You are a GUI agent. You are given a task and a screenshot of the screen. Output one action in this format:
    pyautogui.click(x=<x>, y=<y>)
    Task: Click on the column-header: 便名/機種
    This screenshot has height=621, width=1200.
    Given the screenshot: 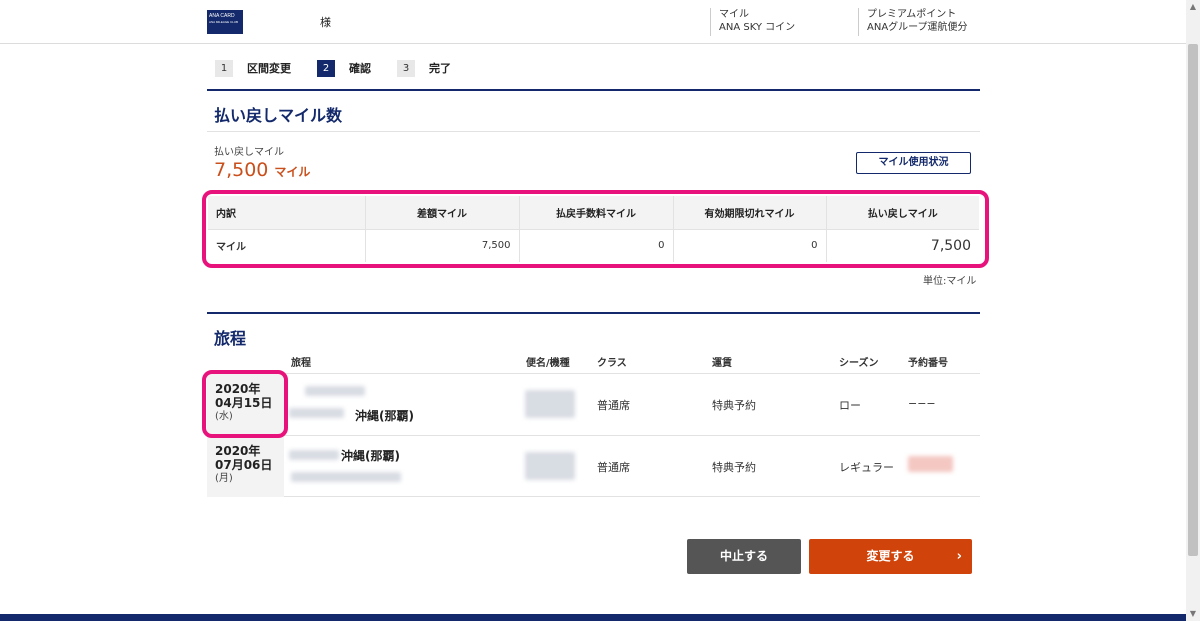 What is the action you would take?
    pyautogui.click(x=548, y=363)
    